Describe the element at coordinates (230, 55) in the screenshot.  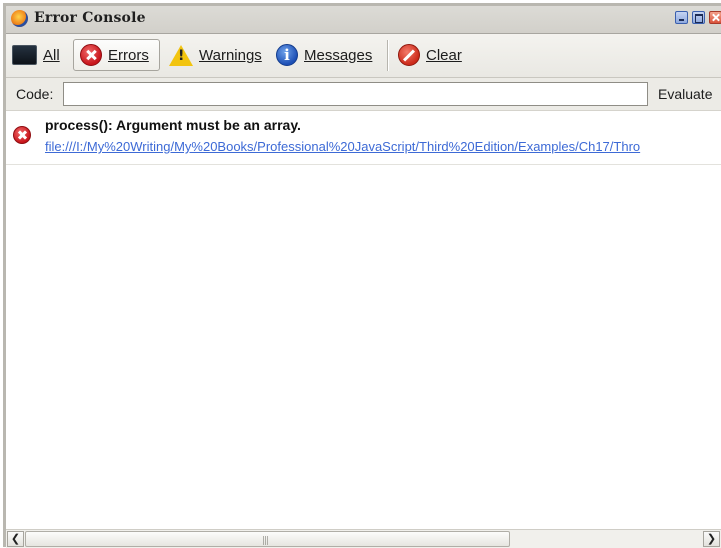
I see `filter-warnings-label: Warnings` at that location.